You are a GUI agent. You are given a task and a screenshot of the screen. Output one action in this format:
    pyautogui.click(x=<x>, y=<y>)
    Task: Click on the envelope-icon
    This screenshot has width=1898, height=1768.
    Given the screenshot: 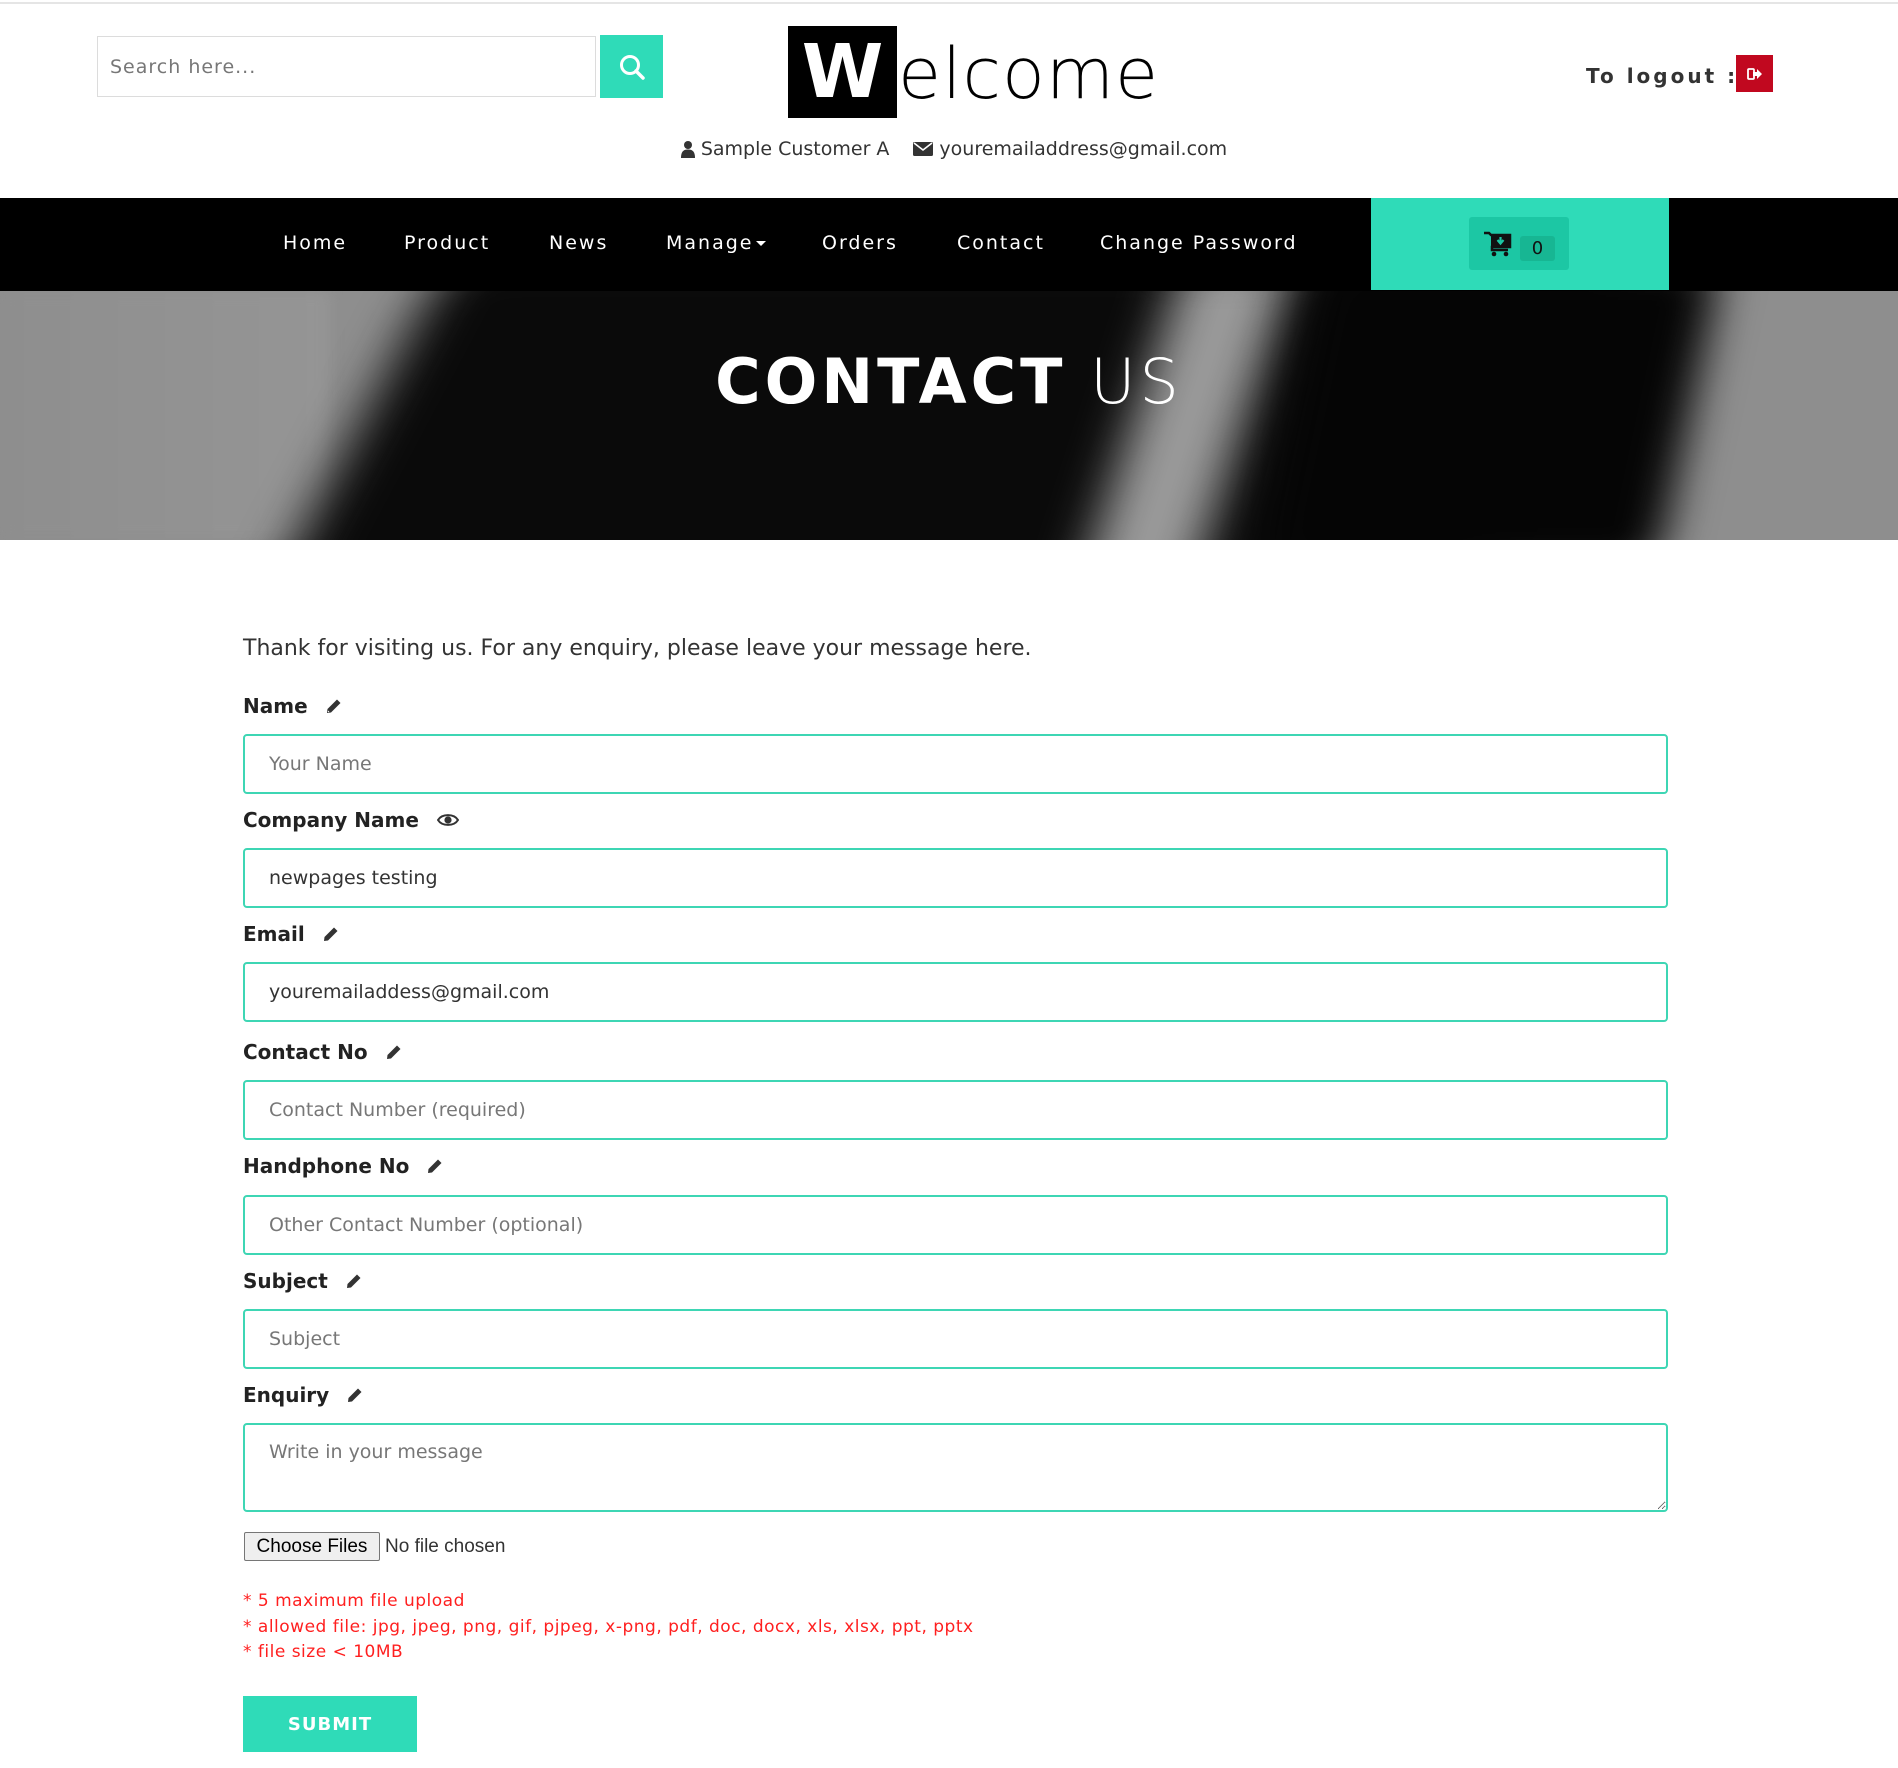 What is the action you would take?
    pyautogui.click(x=923, y=149)
    